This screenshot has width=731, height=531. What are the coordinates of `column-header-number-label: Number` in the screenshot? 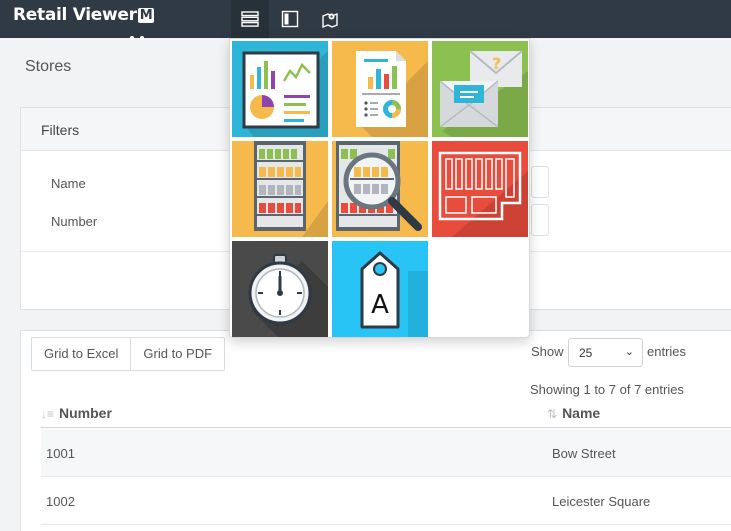 It's located at (85, 413).